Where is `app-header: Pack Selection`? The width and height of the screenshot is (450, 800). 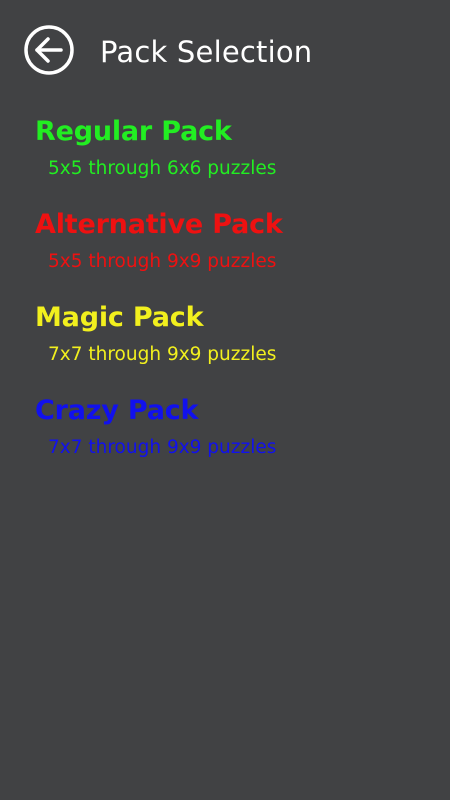 app-header: Pack Selection is located at coordinates (225, 53).